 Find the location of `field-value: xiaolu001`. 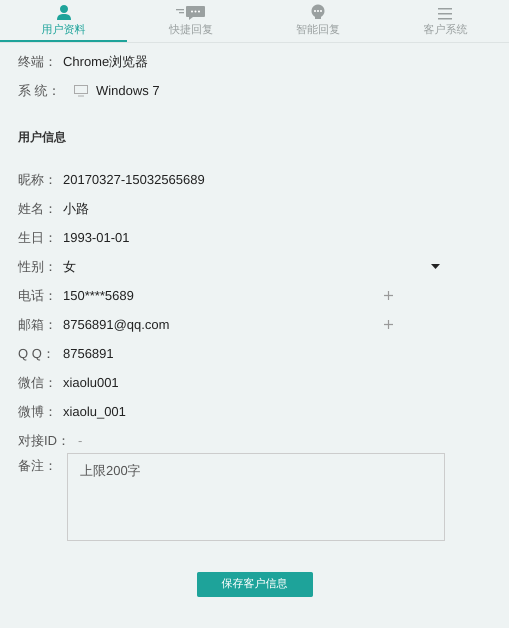

field-value: xiaolu001 is located at coordinates (91, 382).